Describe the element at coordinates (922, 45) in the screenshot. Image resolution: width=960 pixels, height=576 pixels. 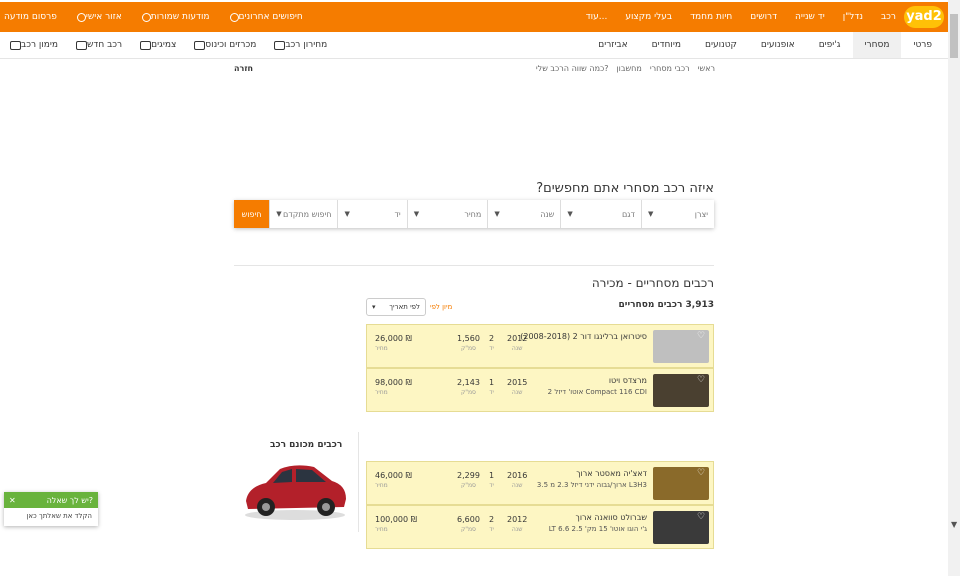
I see `tab-private: פרטי` at that location.